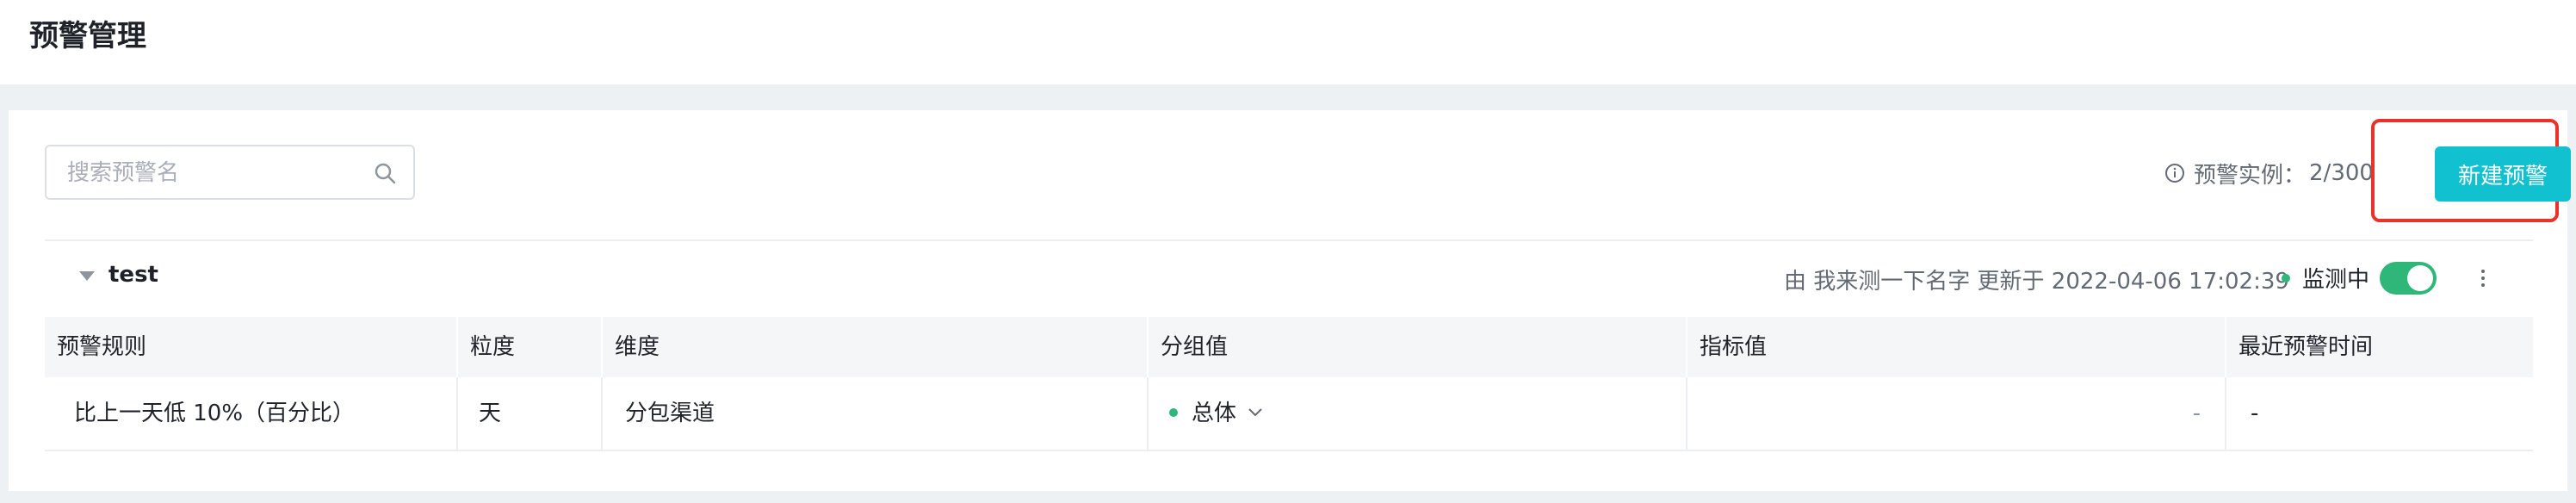  What do you see at coordinates (1255, 412) in the screenshot?
I see `chevron-down-icon` at bounding box center [1255, 412].